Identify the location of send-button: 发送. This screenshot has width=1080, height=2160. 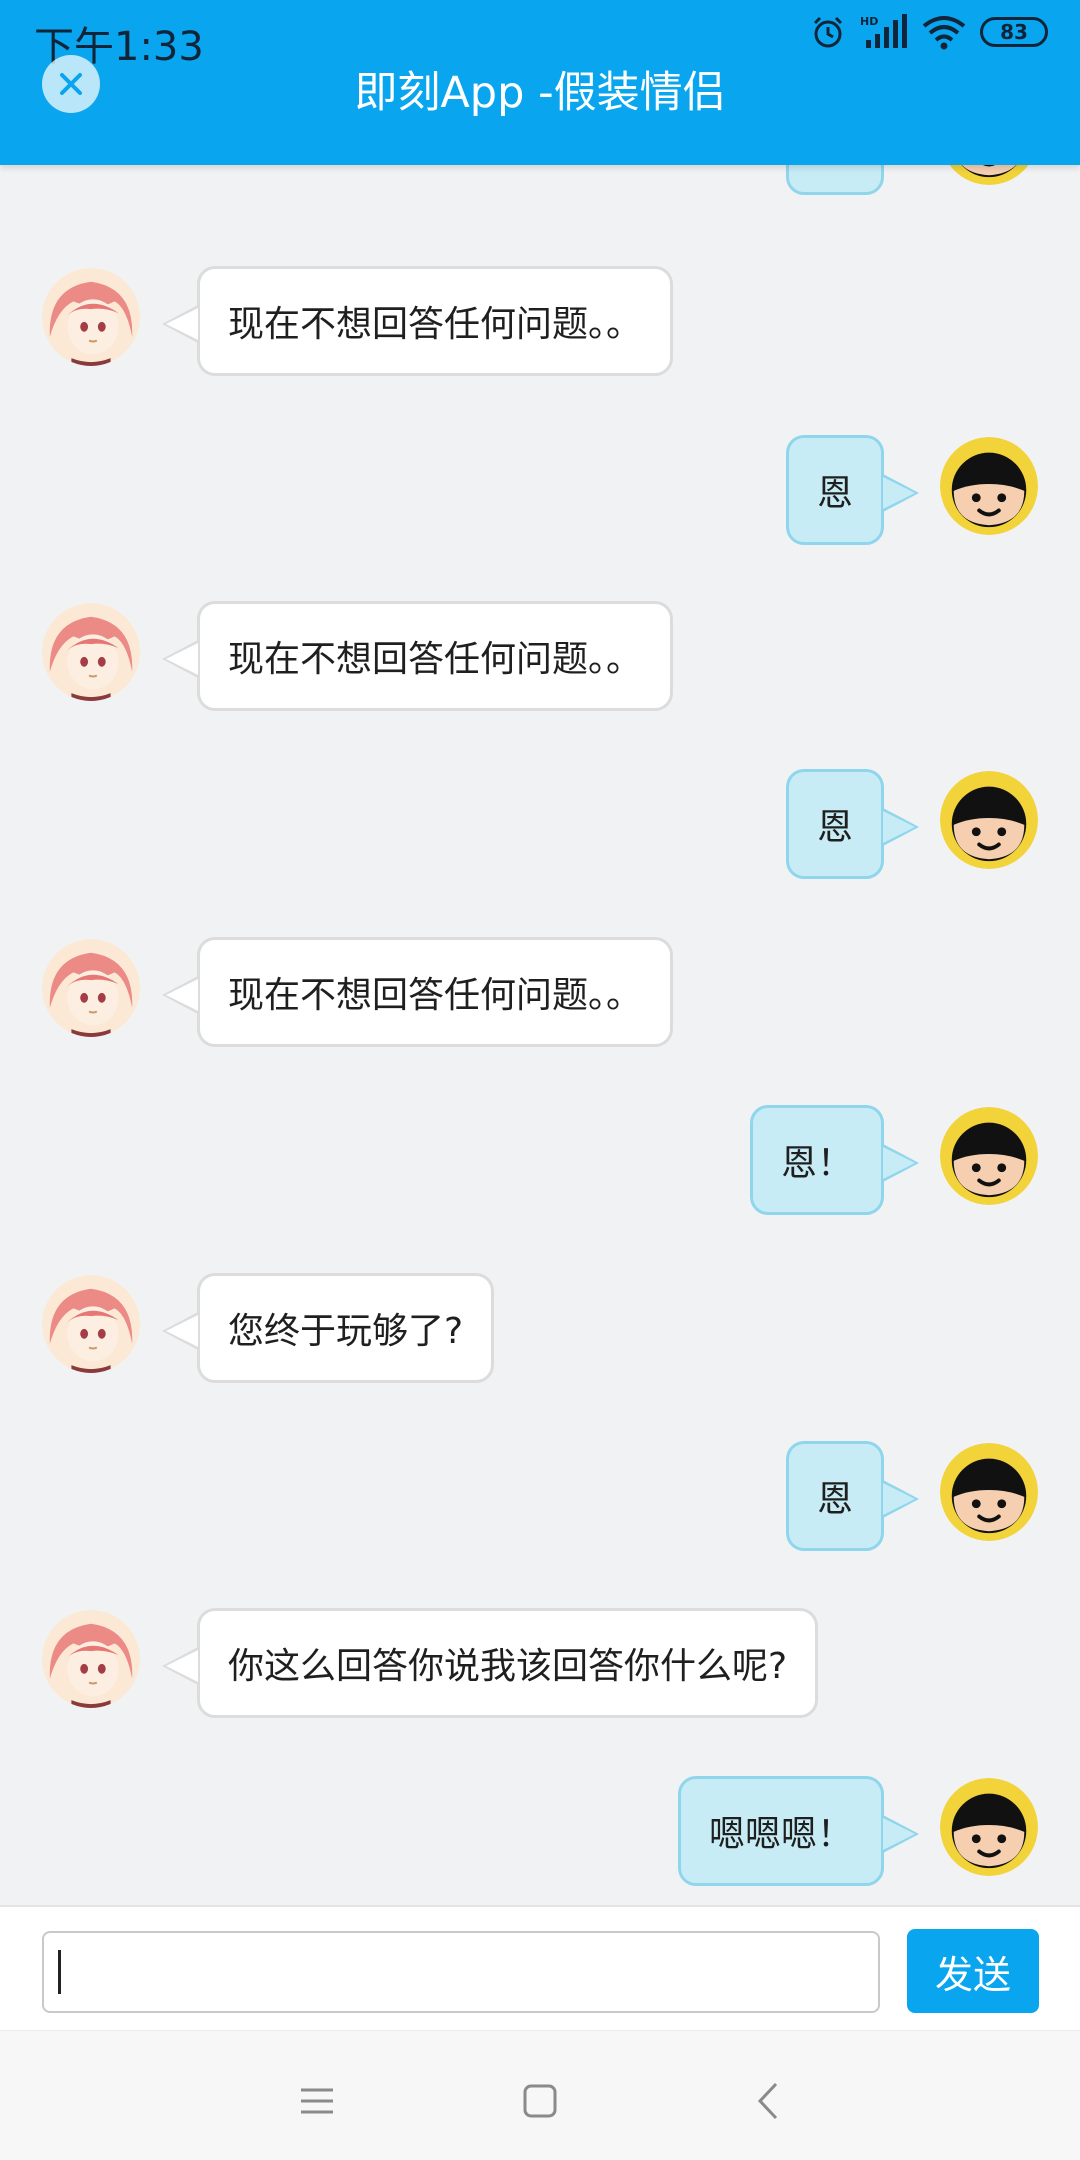
(973, 1971).